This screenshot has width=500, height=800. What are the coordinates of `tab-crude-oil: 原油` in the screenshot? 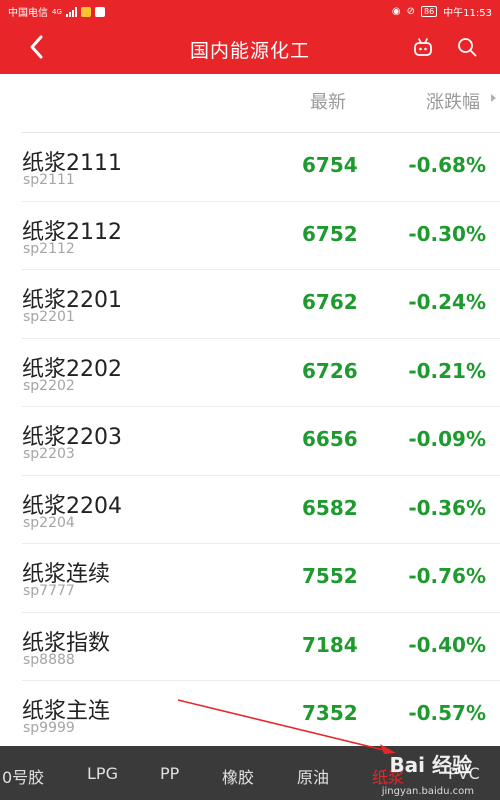 It's located at (313, 776).